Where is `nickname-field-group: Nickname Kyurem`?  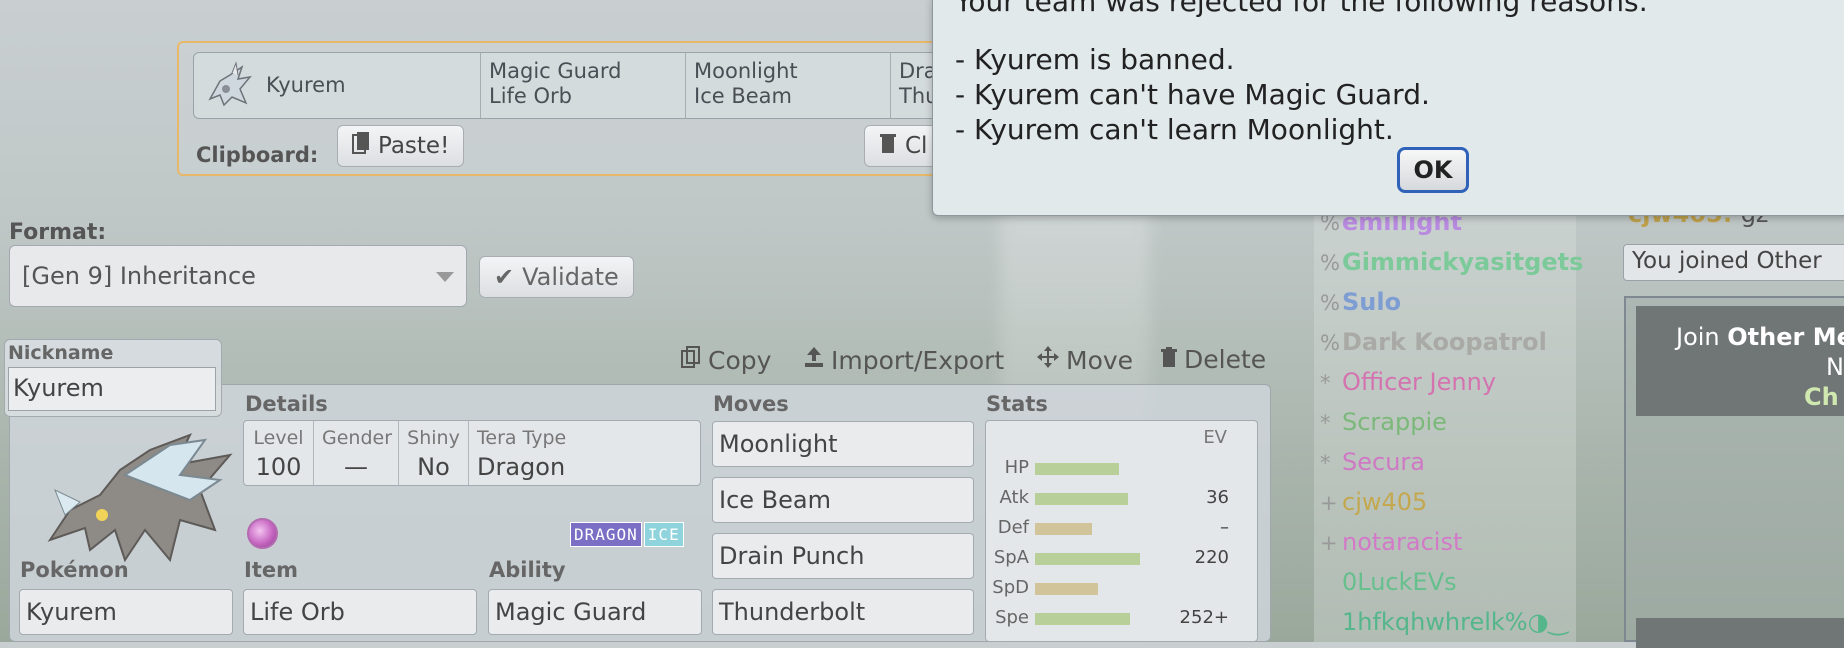 nickname-field-group: Nickname Kyurem is located at coordinates (113, 378).